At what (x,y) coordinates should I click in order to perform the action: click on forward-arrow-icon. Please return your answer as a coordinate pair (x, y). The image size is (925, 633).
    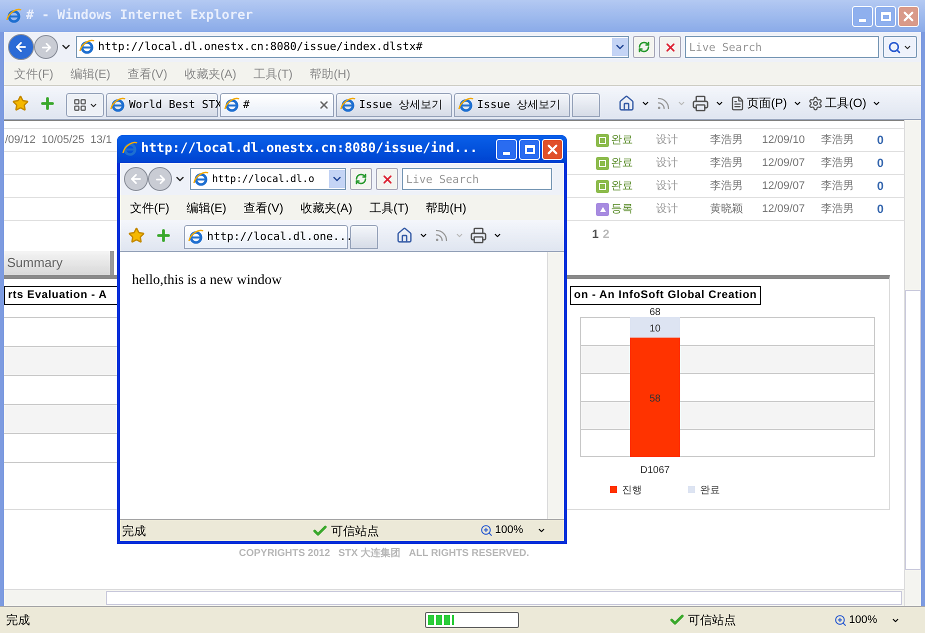
    Looking at the image, I should click on (46, 47).